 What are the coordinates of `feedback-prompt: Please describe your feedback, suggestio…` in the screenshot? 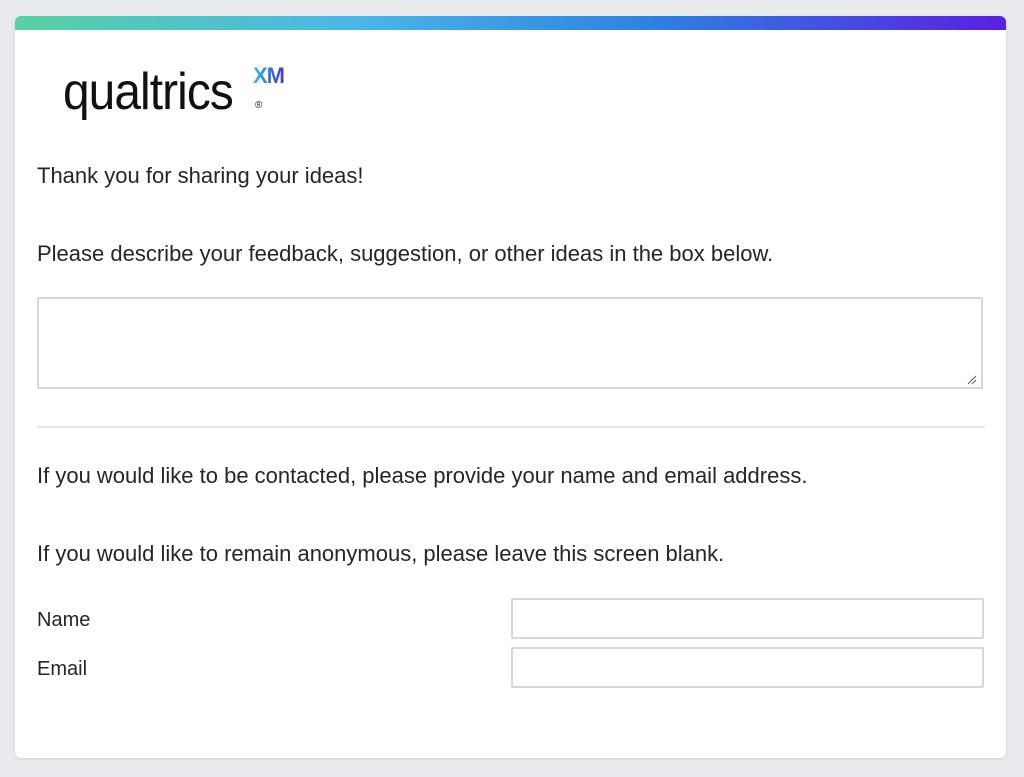 It's located at (405, 253).